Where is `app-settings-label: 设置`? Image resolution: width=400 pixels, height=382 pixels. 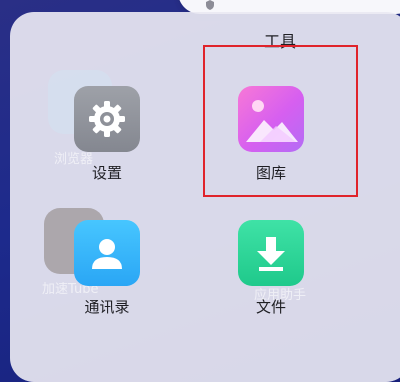
app-settings-label: 设置 is located at coordinates (106, 173).